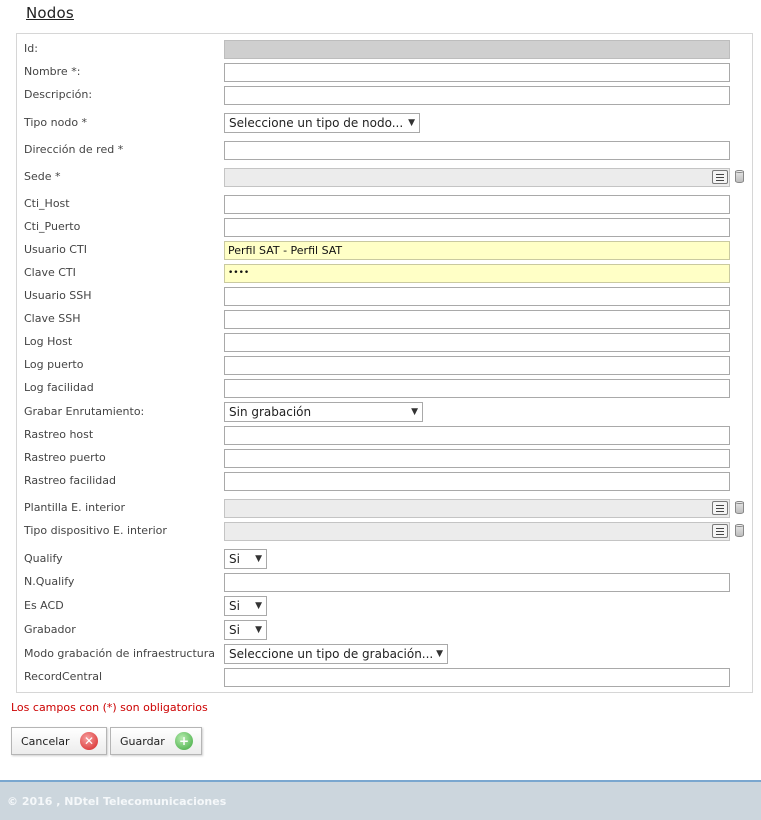  I want to click on cancel-button: Cancelar ✕, so click(59, 741).